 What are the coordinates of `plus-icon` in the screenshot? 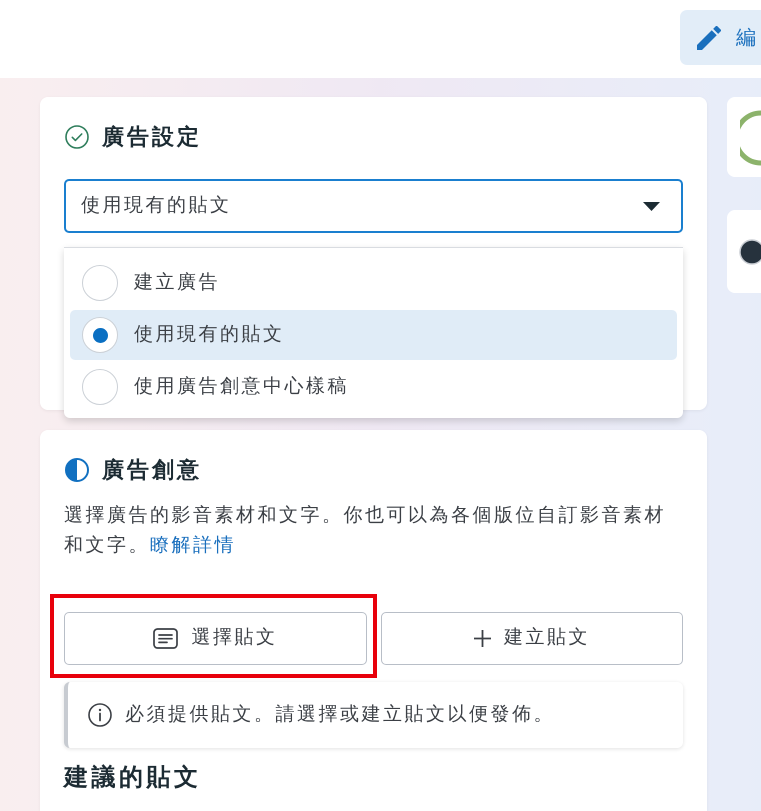 It's located at (482, 638).